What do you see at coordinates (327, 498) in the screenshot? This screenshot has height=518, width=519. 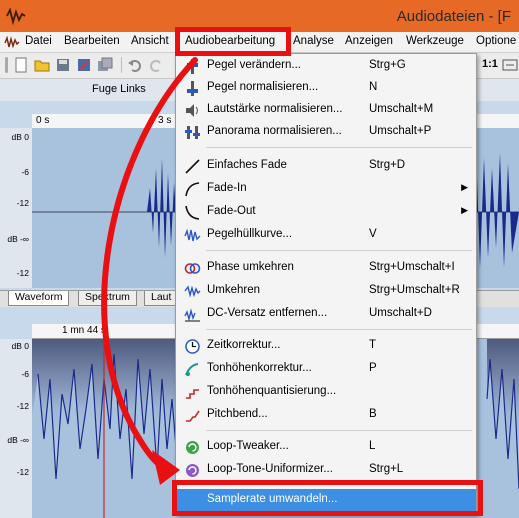 I see `annotation-box-menu-item` at bounding box center [327, 498].